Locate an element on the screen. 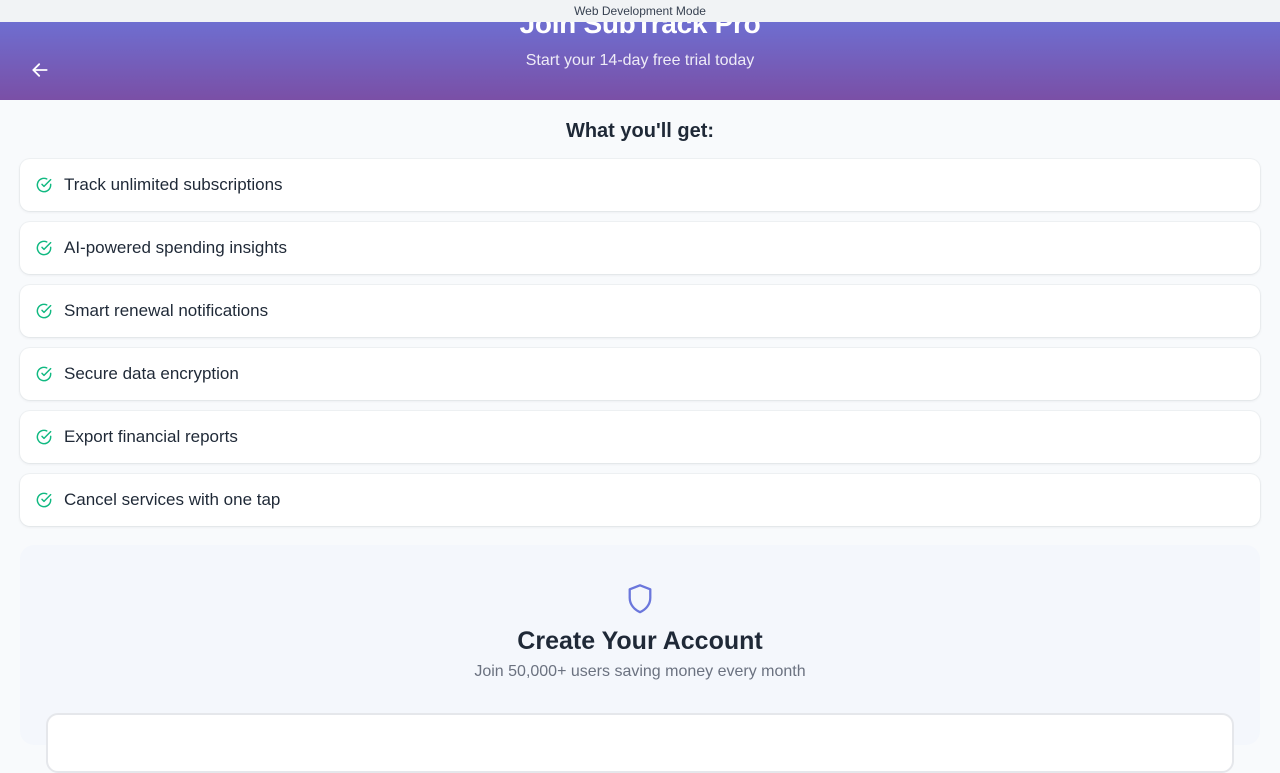 This screenshot has width=1280, height=773. feature-label: Track unlimited subscriptions is located at coordinates (173, 184).